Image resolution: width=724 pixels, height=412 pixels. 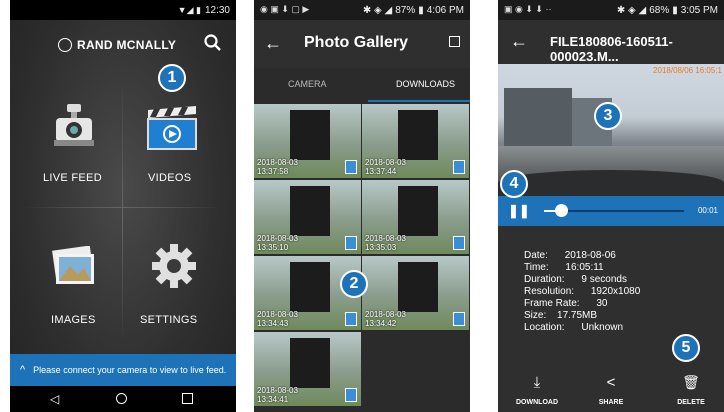 What do you see at coordinates (307, 217) in the screenshot?
I see `photo-thumbnail: 2018-08-03 13:35:10` at bounding box center [307, 217].